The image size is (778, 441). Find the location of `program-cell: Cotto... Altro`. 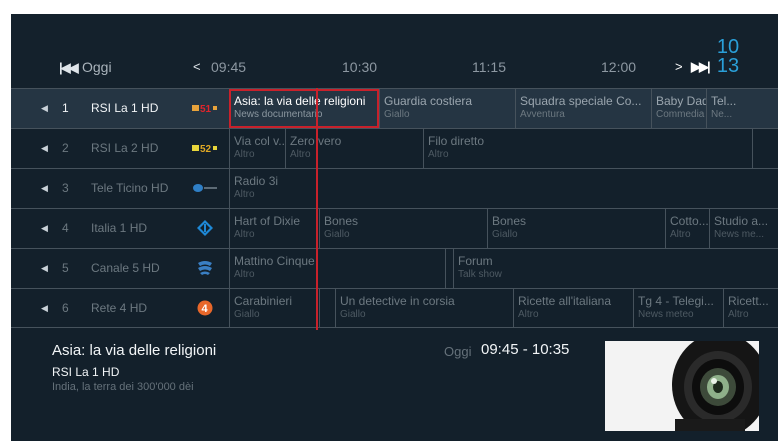

program-cell: Cotto... Altro is located at coordinates (687, 228).